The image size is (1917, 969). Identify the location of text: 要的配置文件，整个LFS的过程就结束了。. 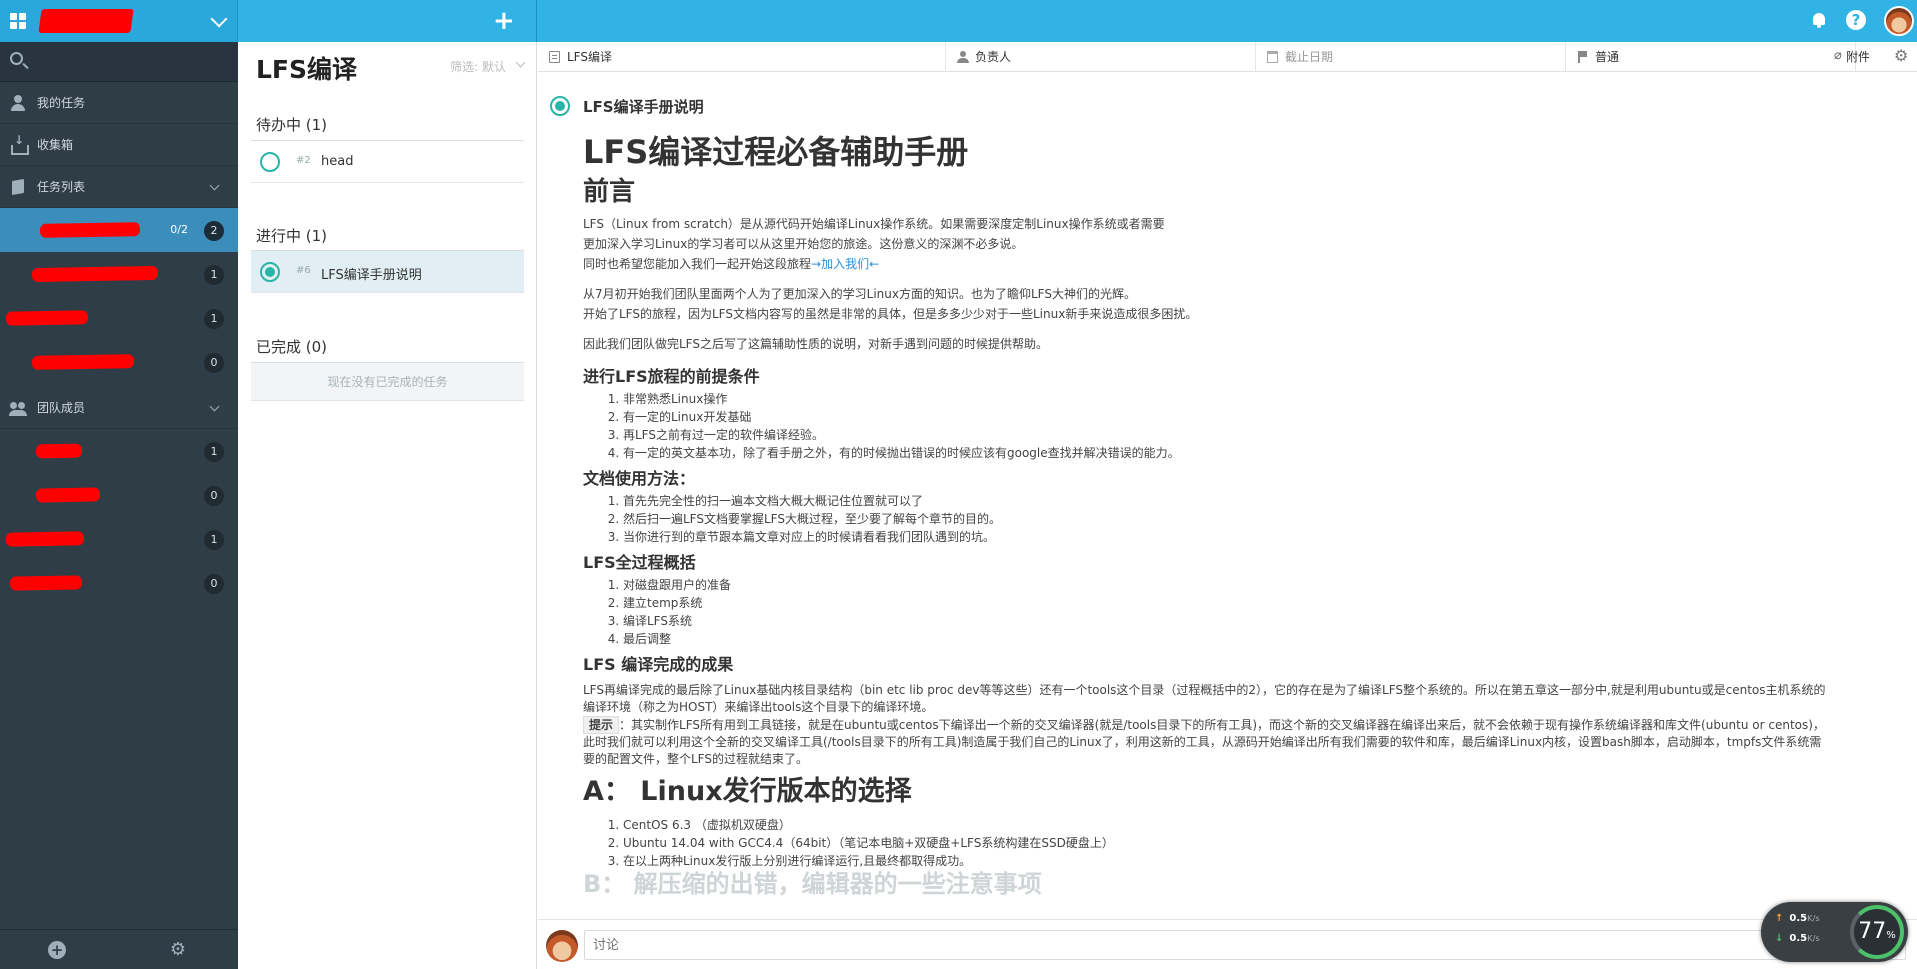
(695, 759).